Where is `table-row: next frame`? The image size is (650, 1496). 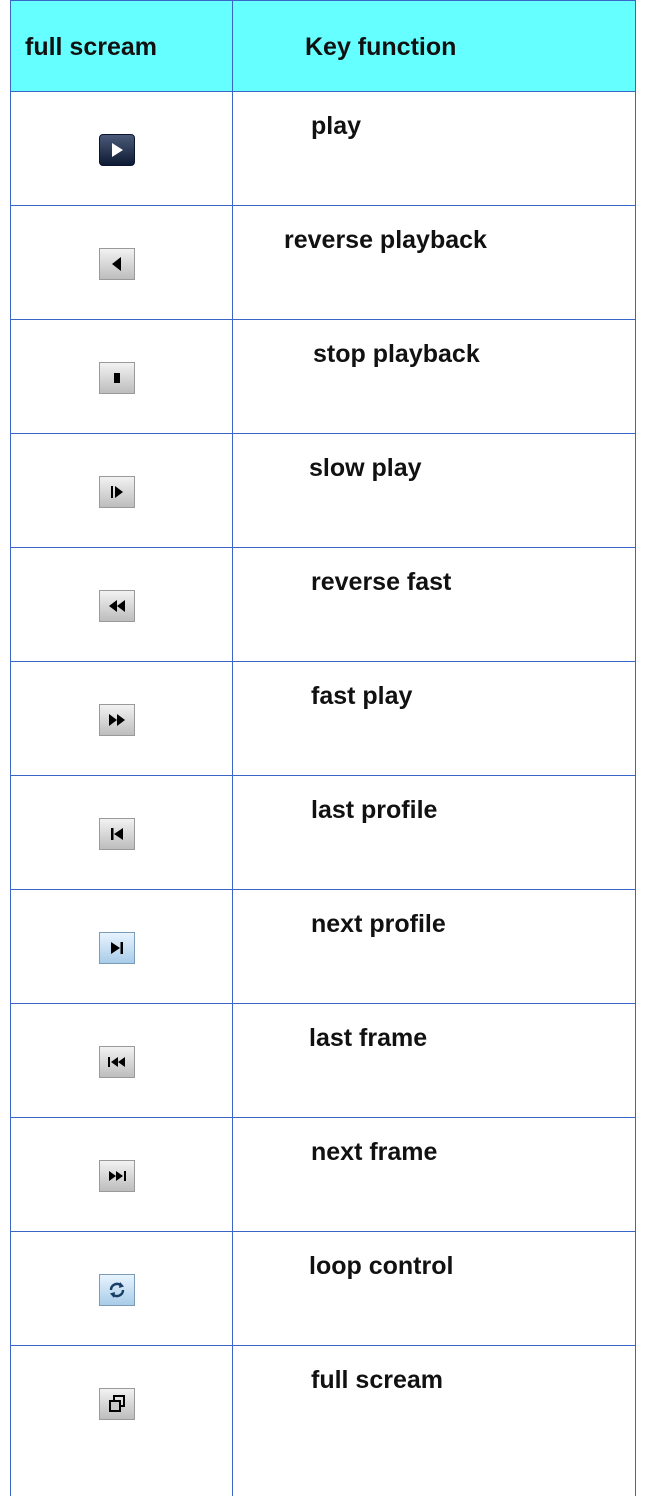
table-row: next frame is located at coordinates (323, 1175).